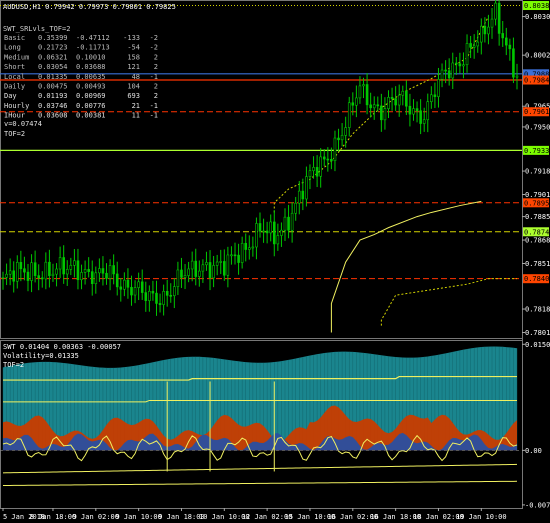  Describe the element at coordinates (53, 517) in the screenshot. I see `time-axis-label: 8 Jan 18:00` at that location.